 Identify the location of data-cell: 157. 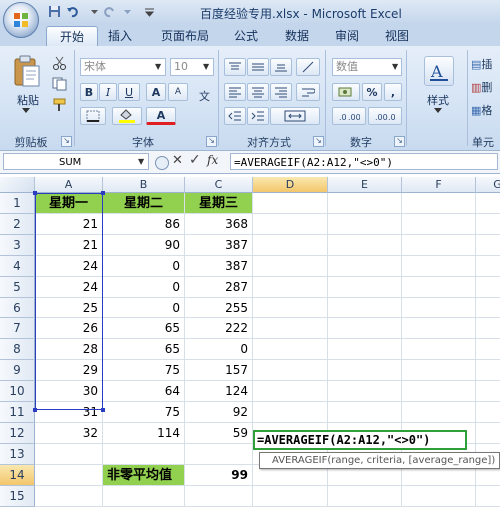
(219, 370).